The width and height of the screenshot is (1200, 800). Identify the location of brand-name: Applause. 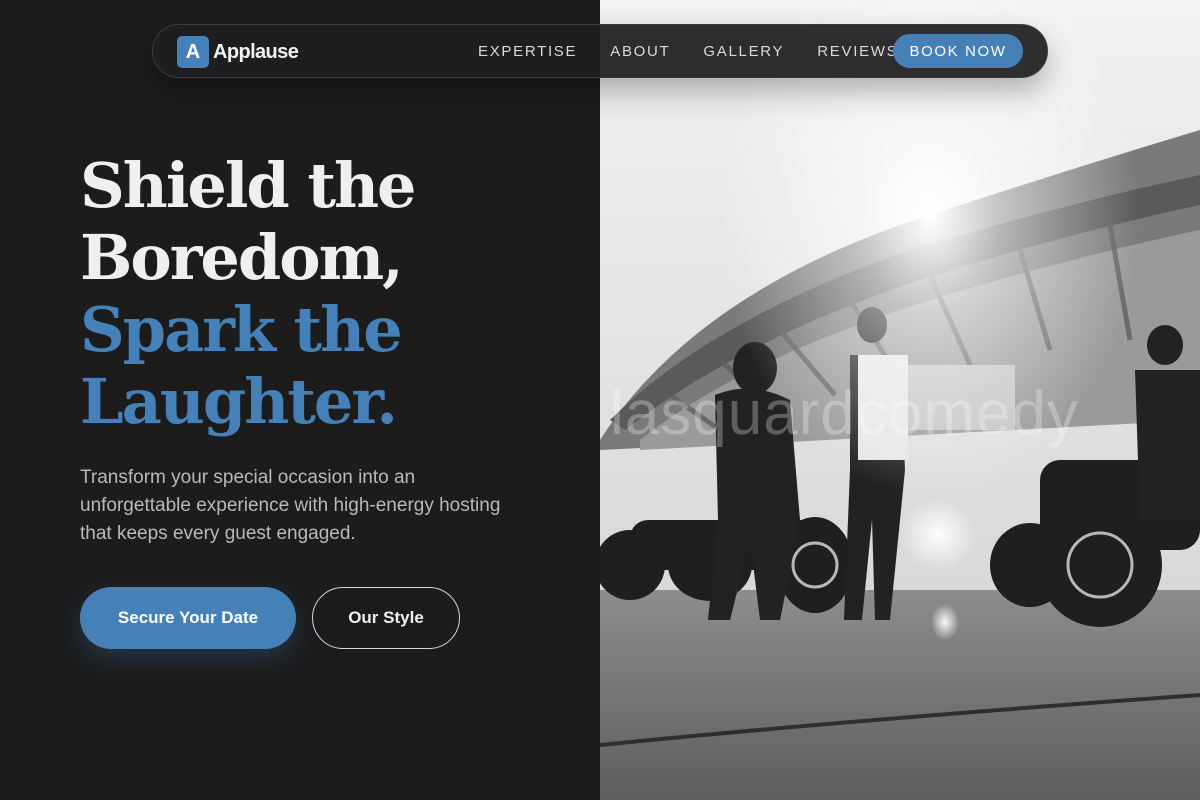
(256, 51).